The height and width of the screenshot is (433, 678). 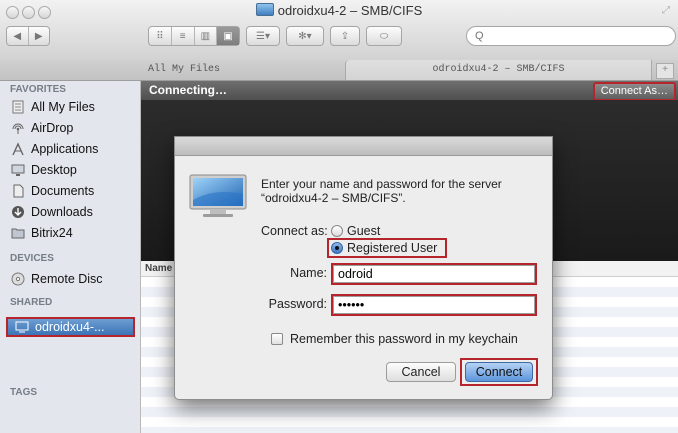 What do you see at coordinates (21, 327) in the screenshot?
I see `network-computer-icon` at bounding box center [21, 327].